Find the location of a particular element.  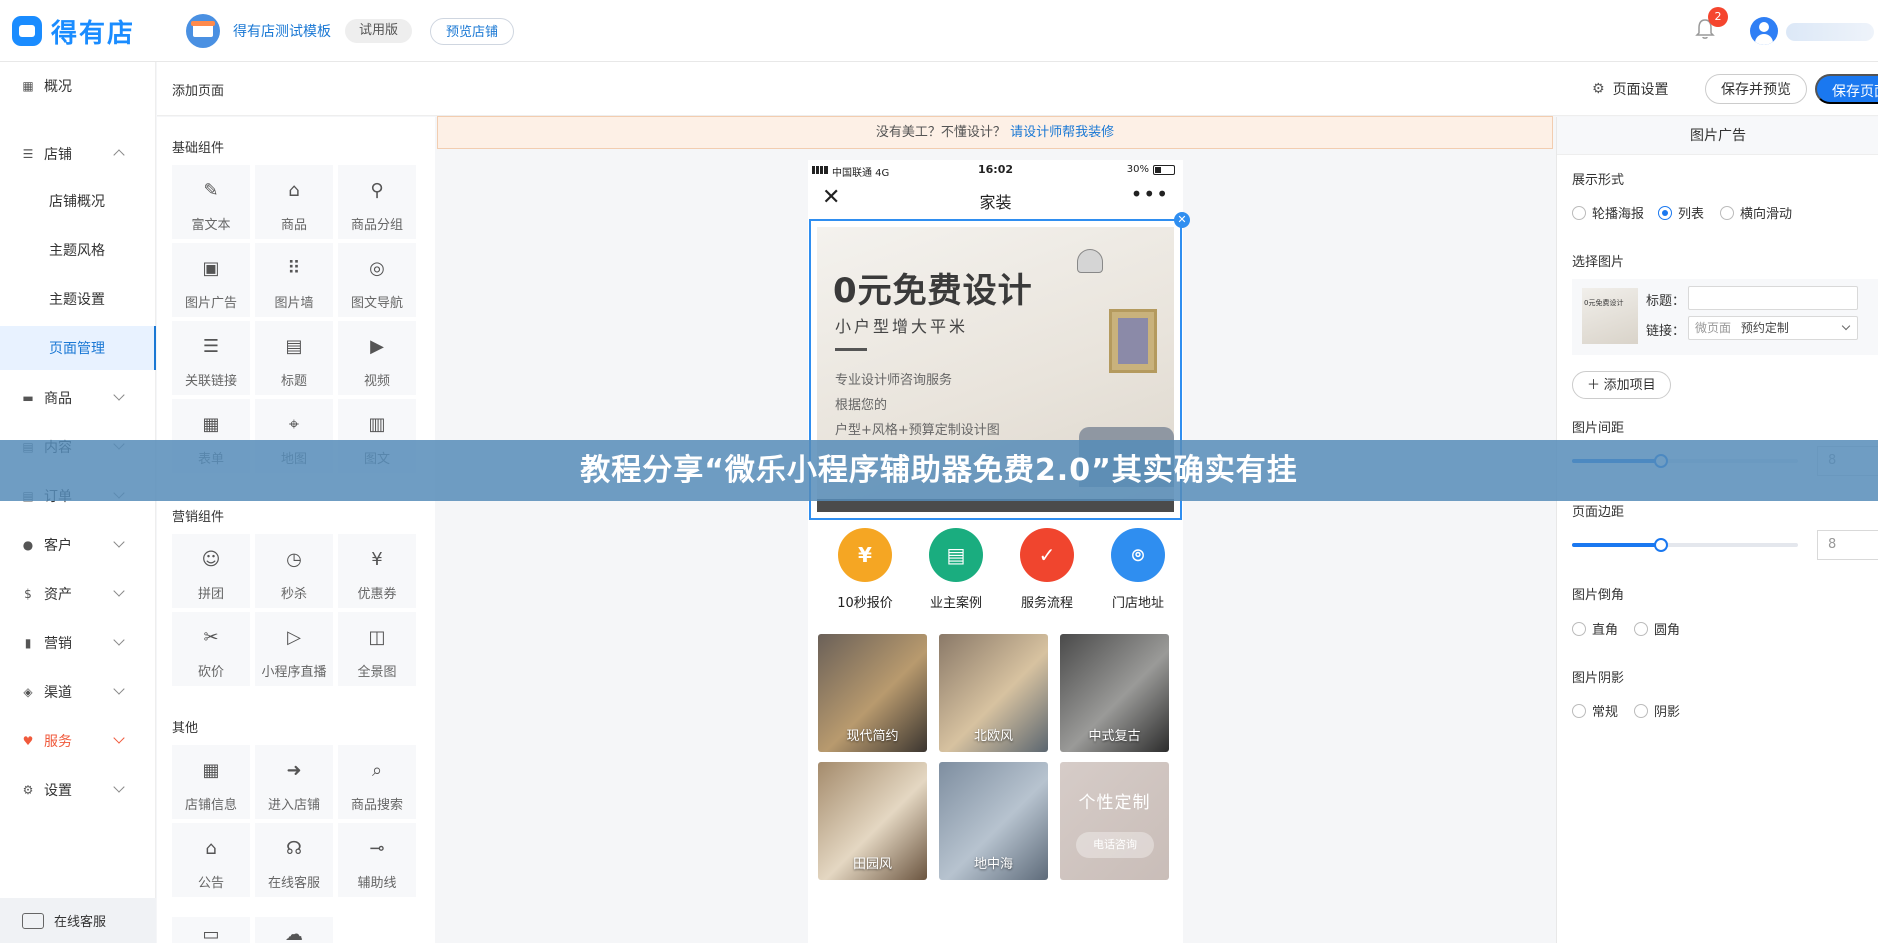

component-tile-rich-text: ✎ 富文本 is located at coordinates (211, 202).